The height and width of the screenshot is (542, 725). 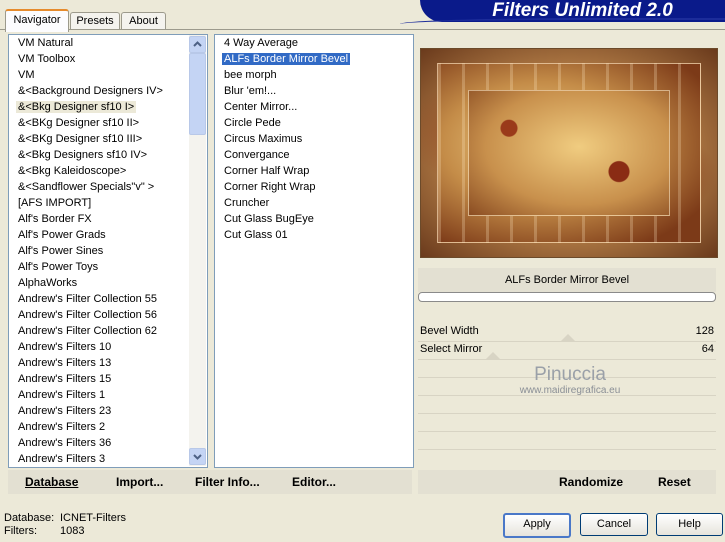 I want to click on list-item: Andrew's Filter Collection 55, so click(x=108, y=299).